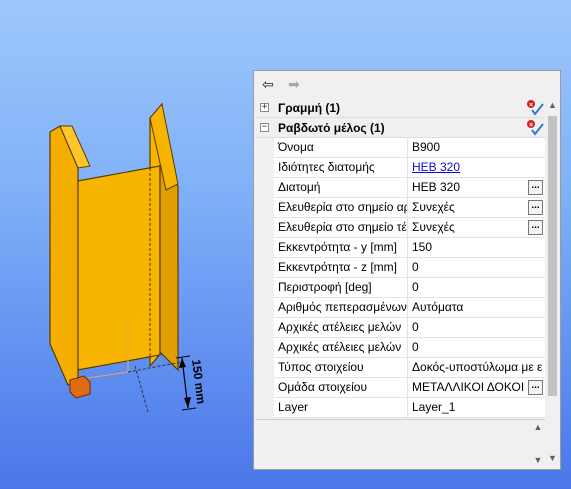  Describe the element at coordinates (341, 288) in the screenshot. I see `property-key: Περιστροφή [deg]` at that location.